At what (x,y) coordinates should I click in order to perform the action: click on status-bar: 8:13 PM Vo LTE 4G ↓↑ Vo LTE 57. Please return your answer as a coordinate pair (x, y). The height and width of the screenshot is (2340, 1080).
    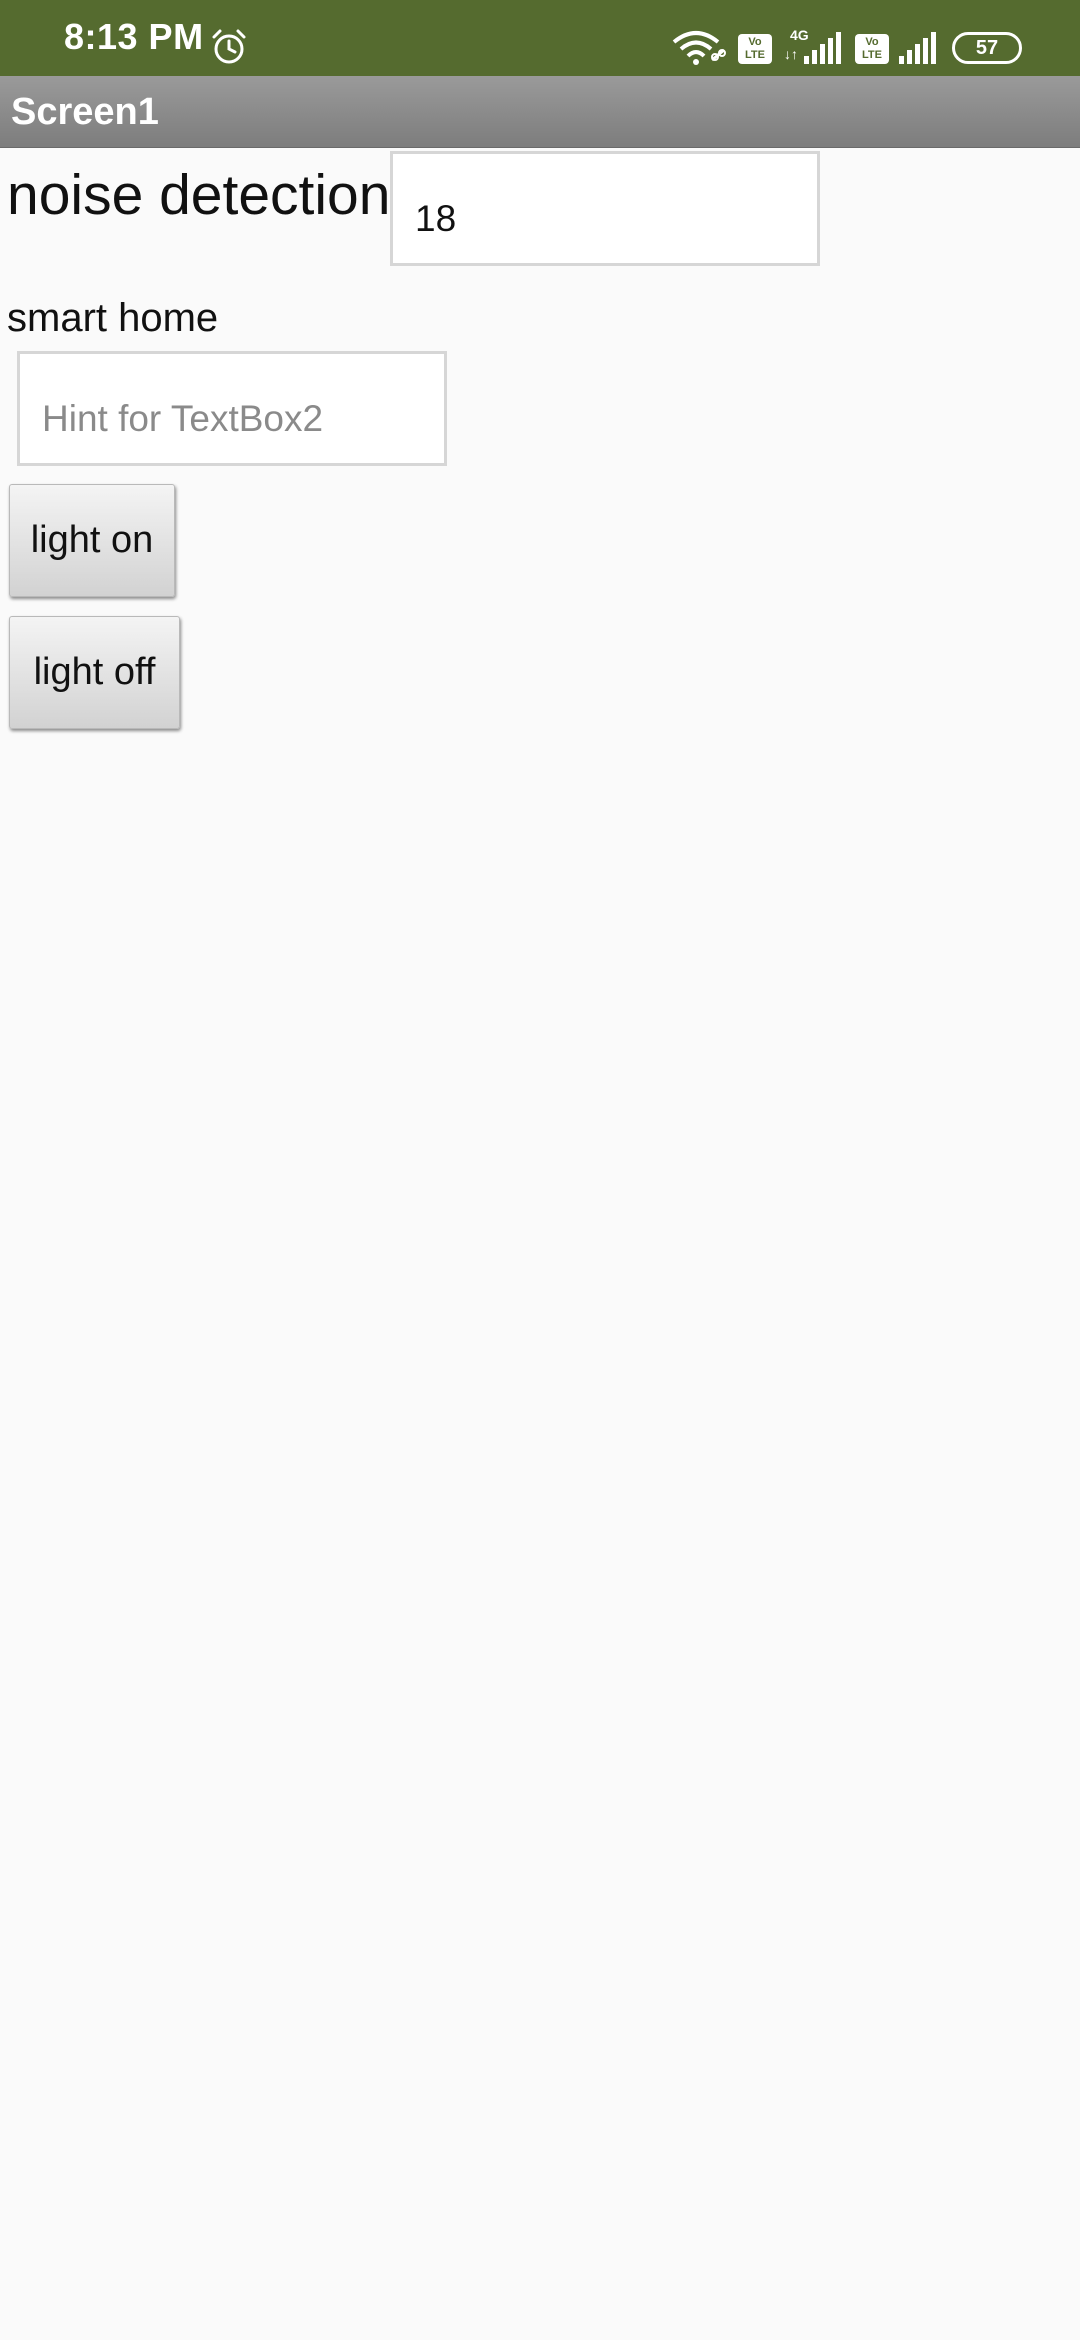
    Looking at the image, I should click on (540, 38).